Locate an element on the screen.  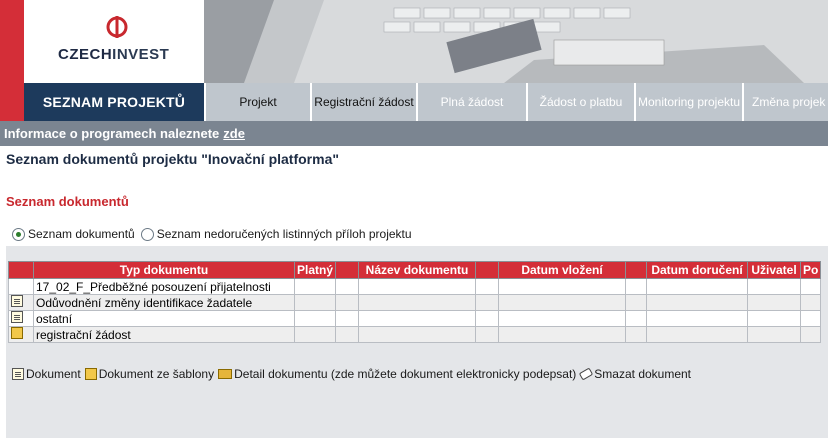
logo-text: CZECHINVEST is located at coordinates (114, 54).